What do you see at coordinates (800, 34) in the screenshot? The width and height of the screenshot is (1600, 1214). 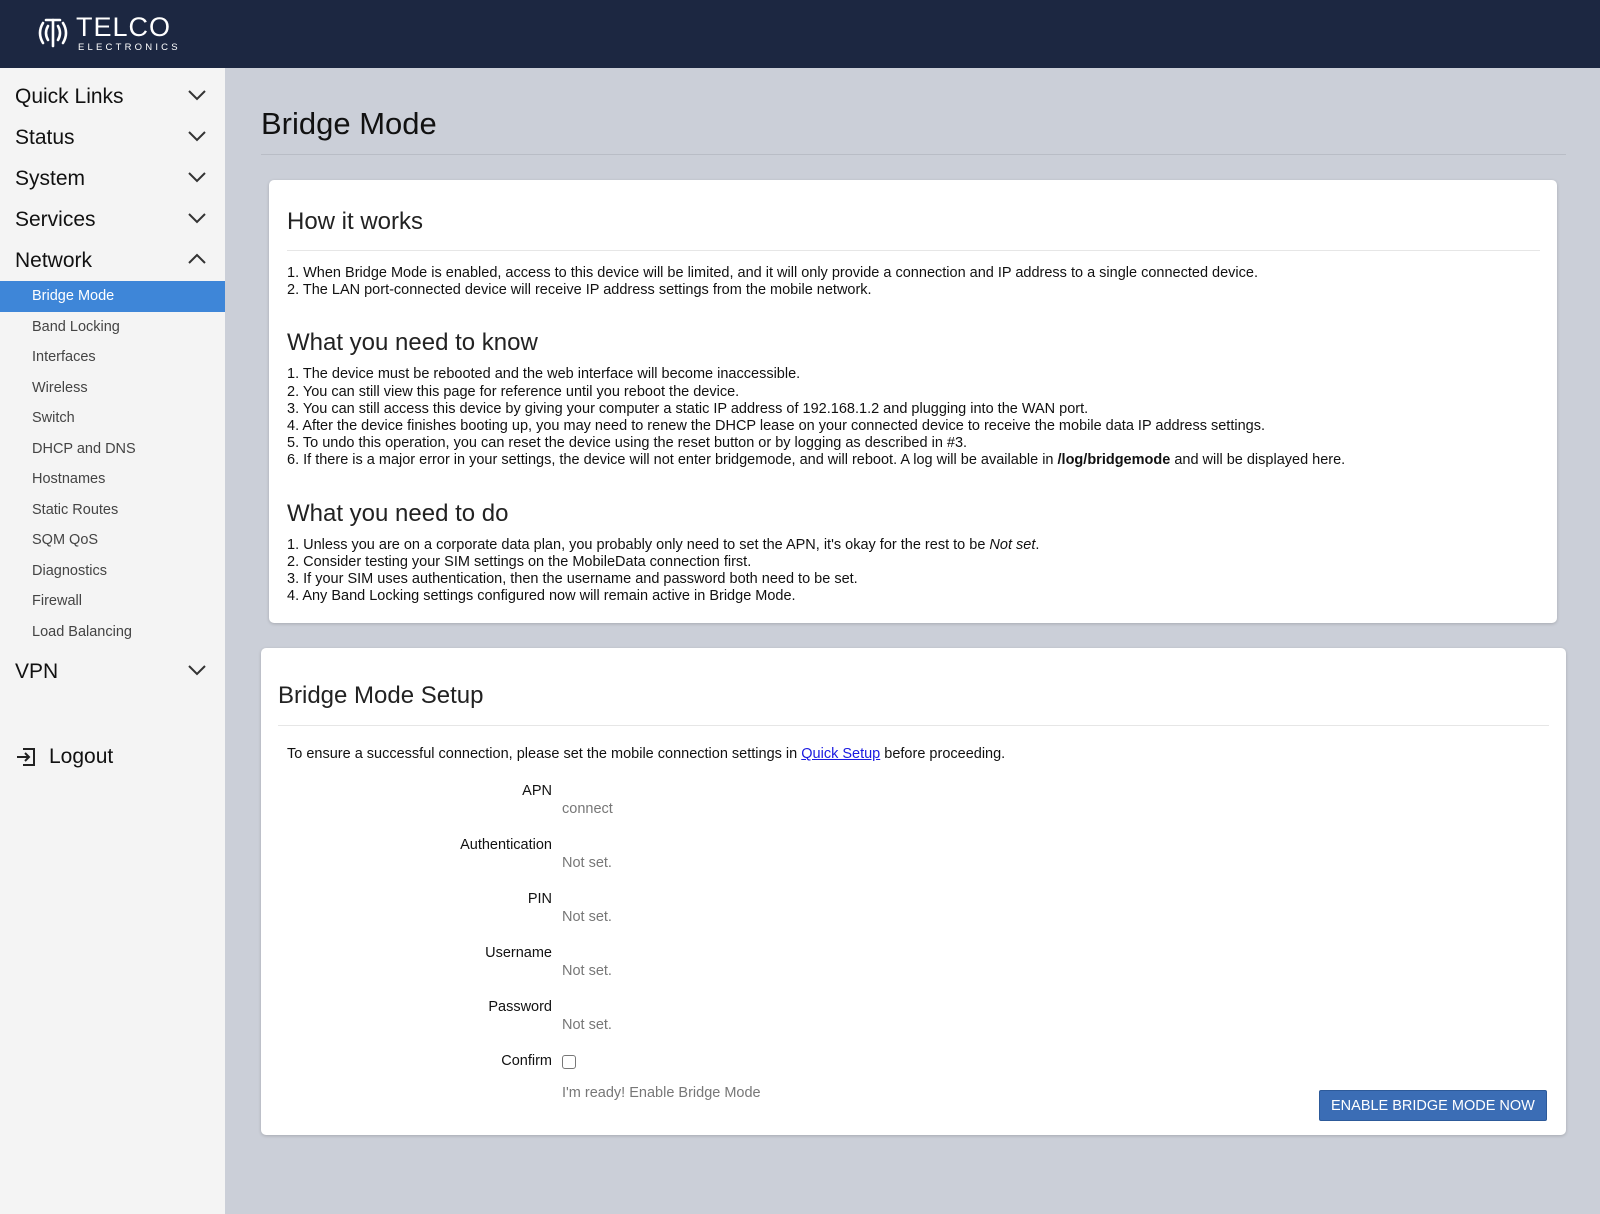 I see `top-header: TELCO ELECTRONICS` at bounding box center [800, 34].